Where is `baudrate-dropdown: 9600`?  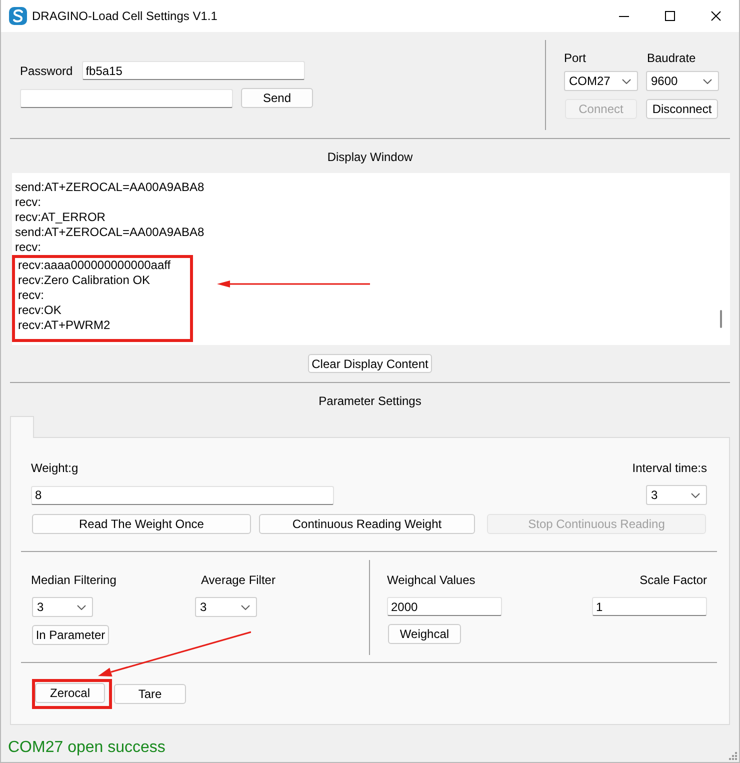 baudrate-dropdown: 9600 is located at coordinates (682, 81).